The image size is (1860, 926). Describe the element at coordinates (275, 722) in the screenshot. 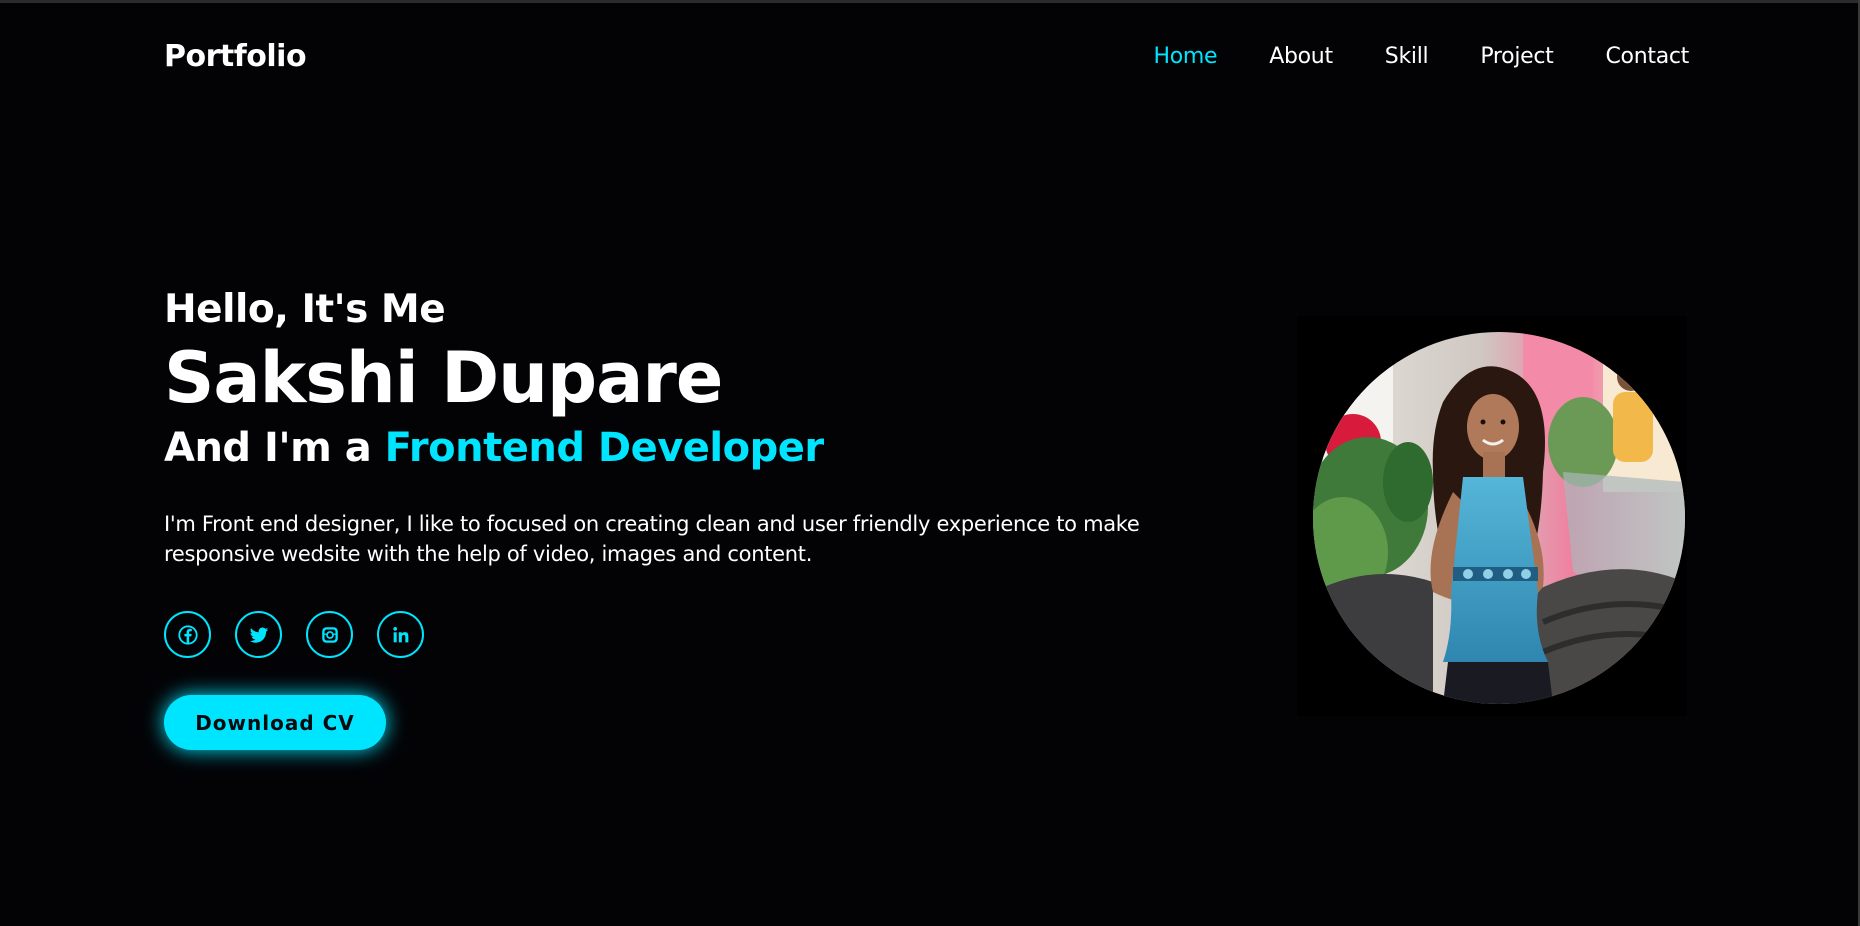

I see `download-cv-button: Download CV` at that location.